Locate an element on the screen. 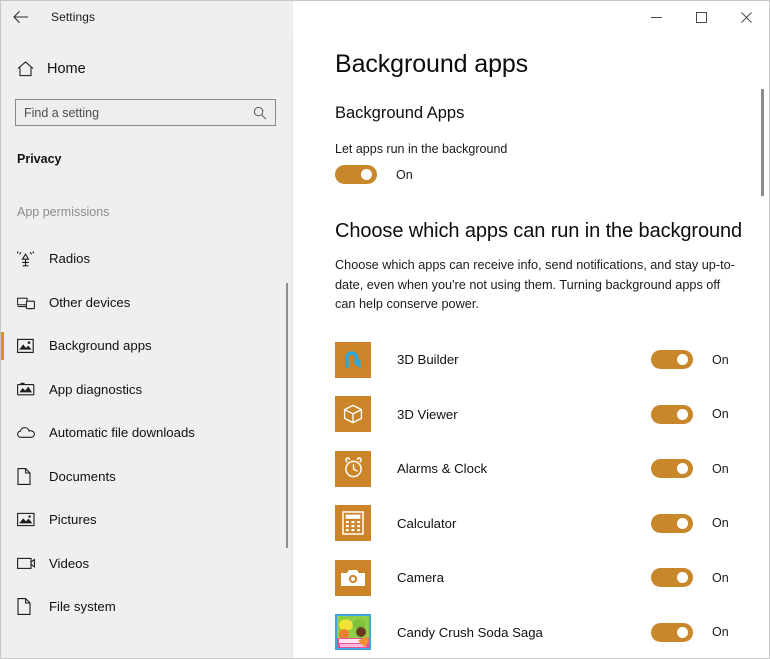 Image resolution: width=770 pixels, height=659 pixels. search-icon is located at coordinates (264, 113).